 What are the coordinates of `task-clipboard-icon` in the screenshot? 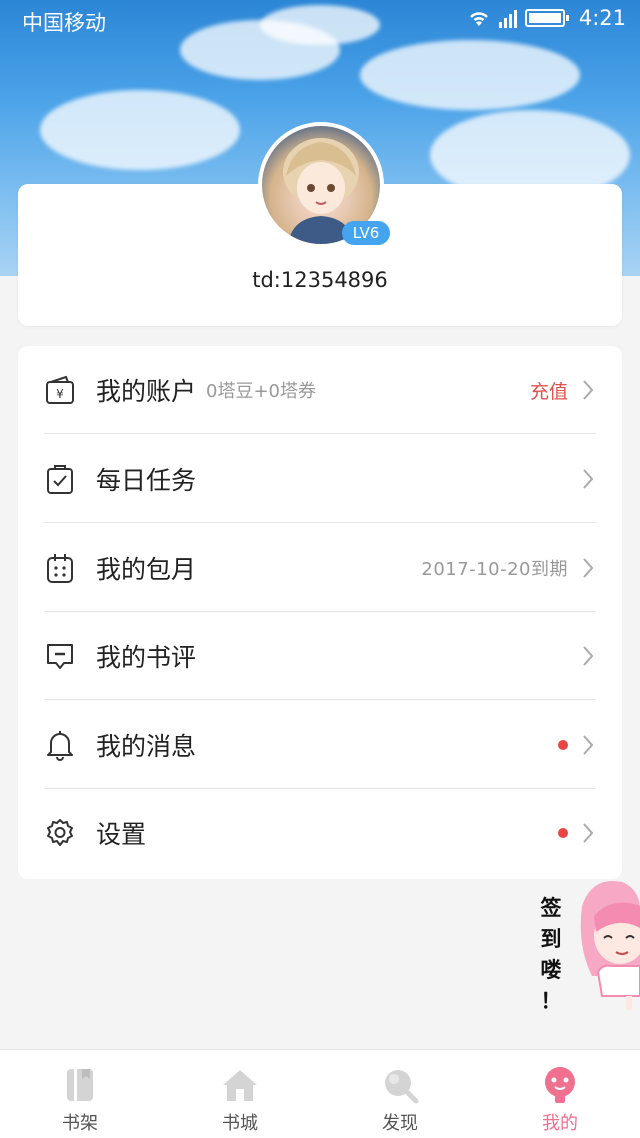 It's located at (60, 479).